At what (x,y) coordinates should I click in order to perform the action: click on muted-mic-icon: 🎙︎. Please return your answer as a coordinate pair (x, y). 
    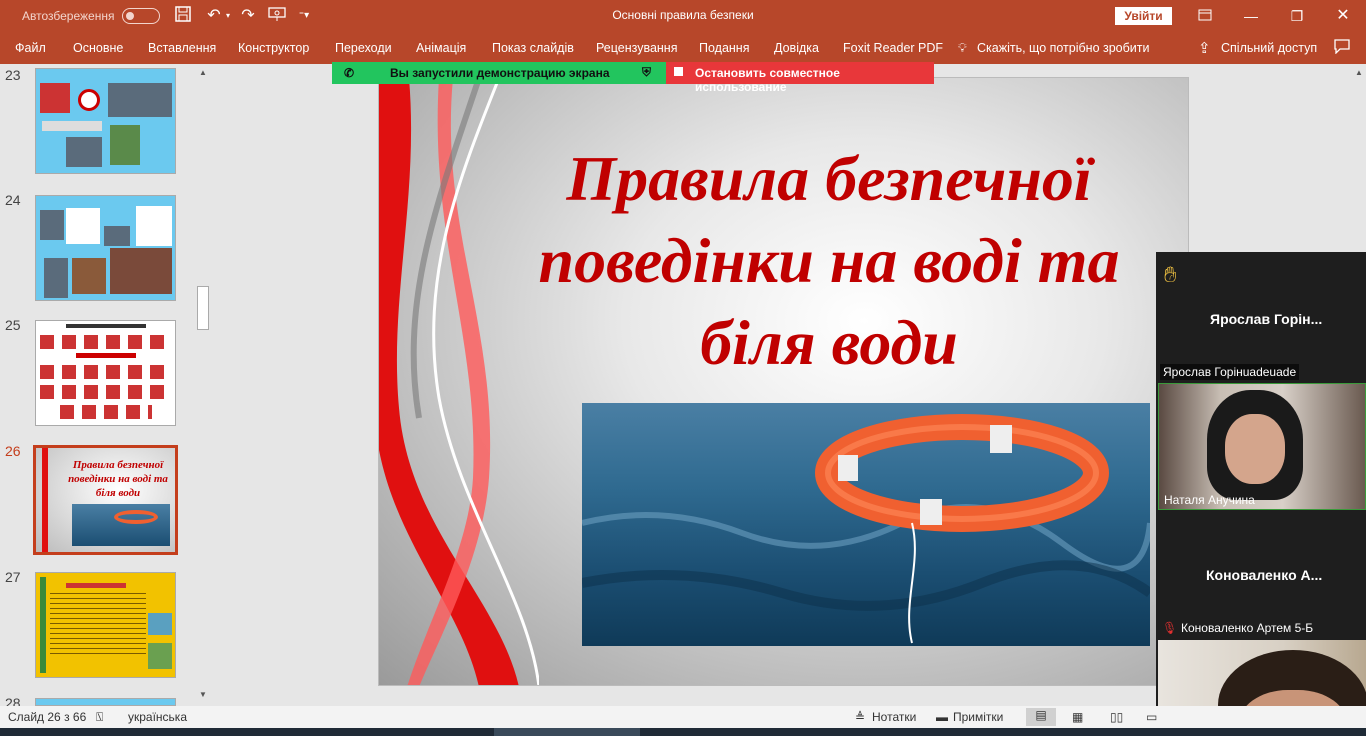
    Looking at the image, I should click on (1170, 628).